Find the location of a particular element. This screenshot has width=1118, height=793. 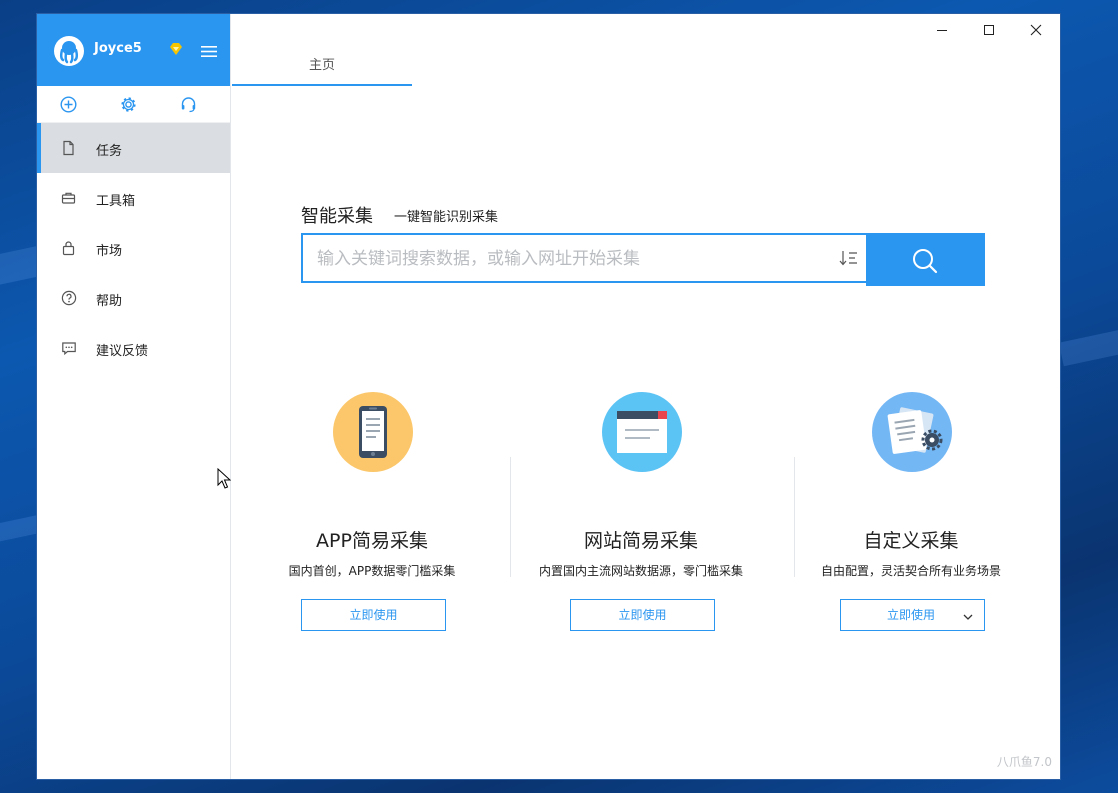

maximize-button is located at coordinates (989, 30).